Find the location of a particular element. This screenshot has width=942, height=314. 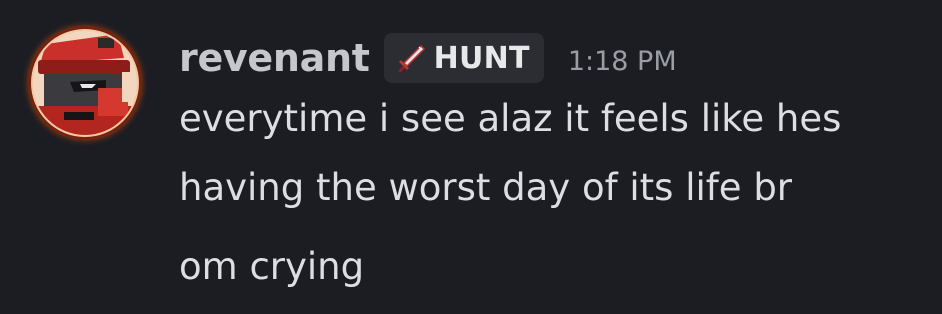

guild-tag-label: HUNT is located at coordinates (481, 58).